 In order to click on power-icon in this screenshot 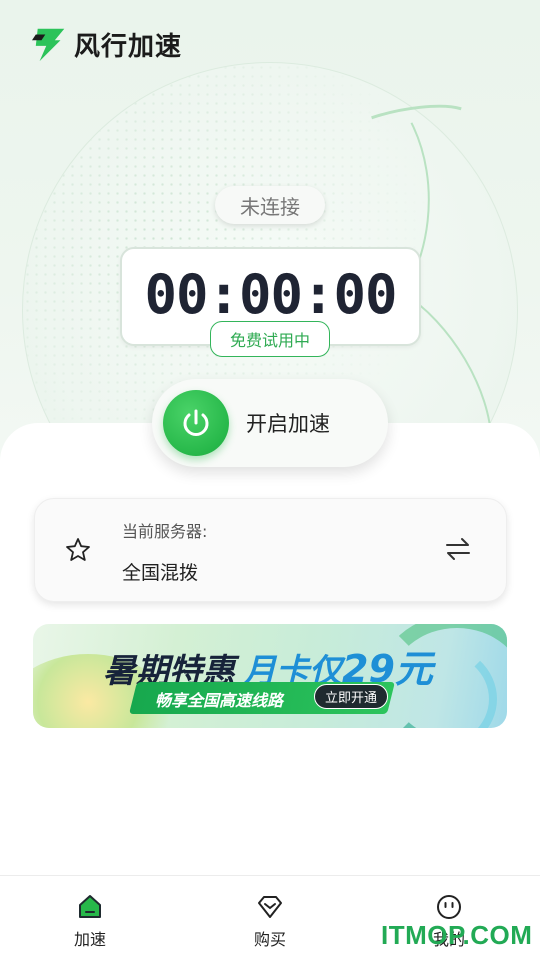, I will do `click(196, 423)`.